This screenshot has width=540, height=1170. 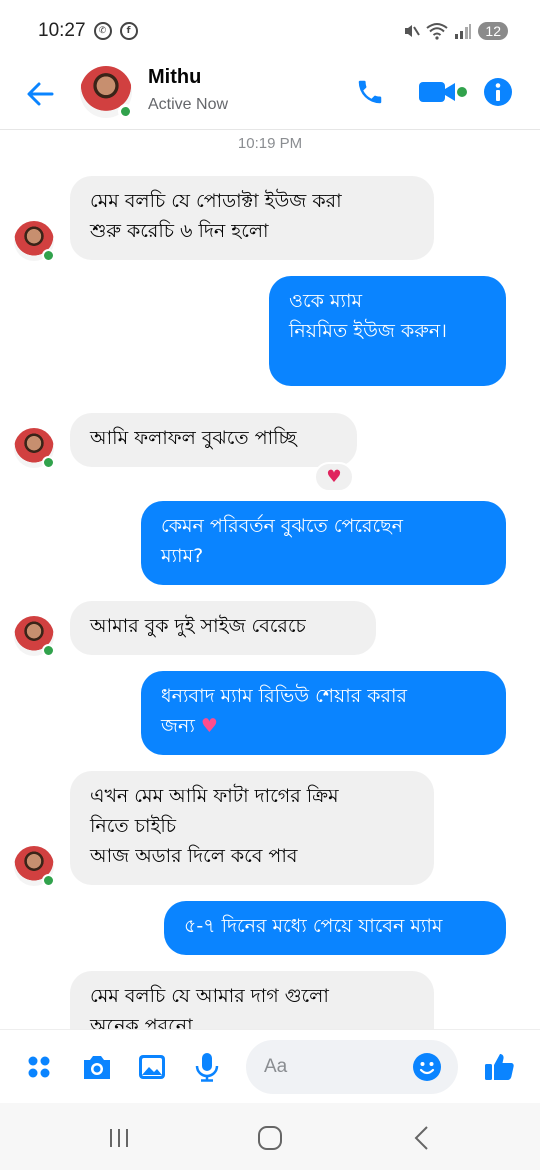 I want to click on whatsapp-icon: ✆, so click(x=102, y=31).